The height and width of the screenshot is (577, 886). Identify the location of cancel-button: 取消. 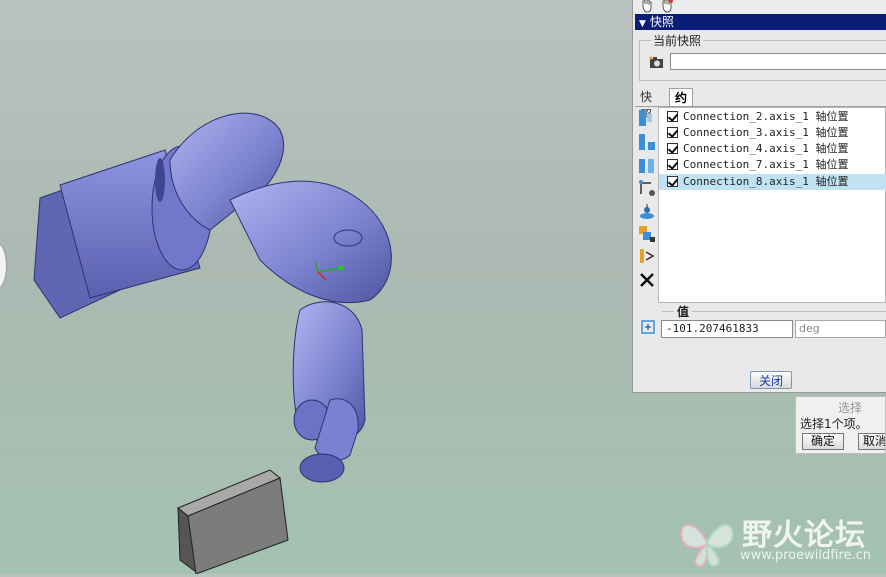
(871, 441).